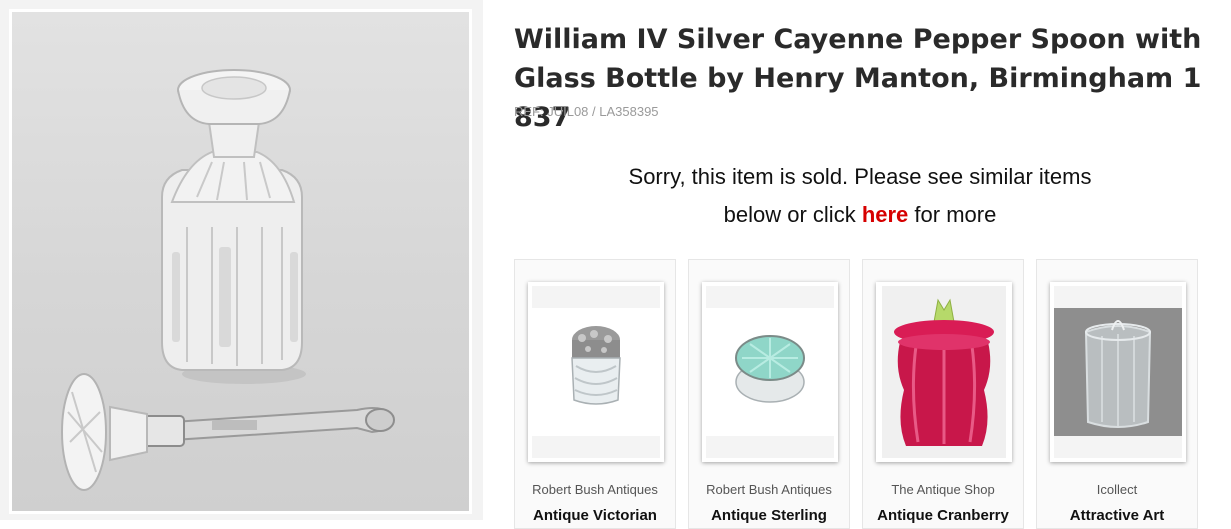  Describe the element at coordinates (586, 111) in the screenshot. I see `product-reference: REF: JUIL08 / LA358395` at that location.